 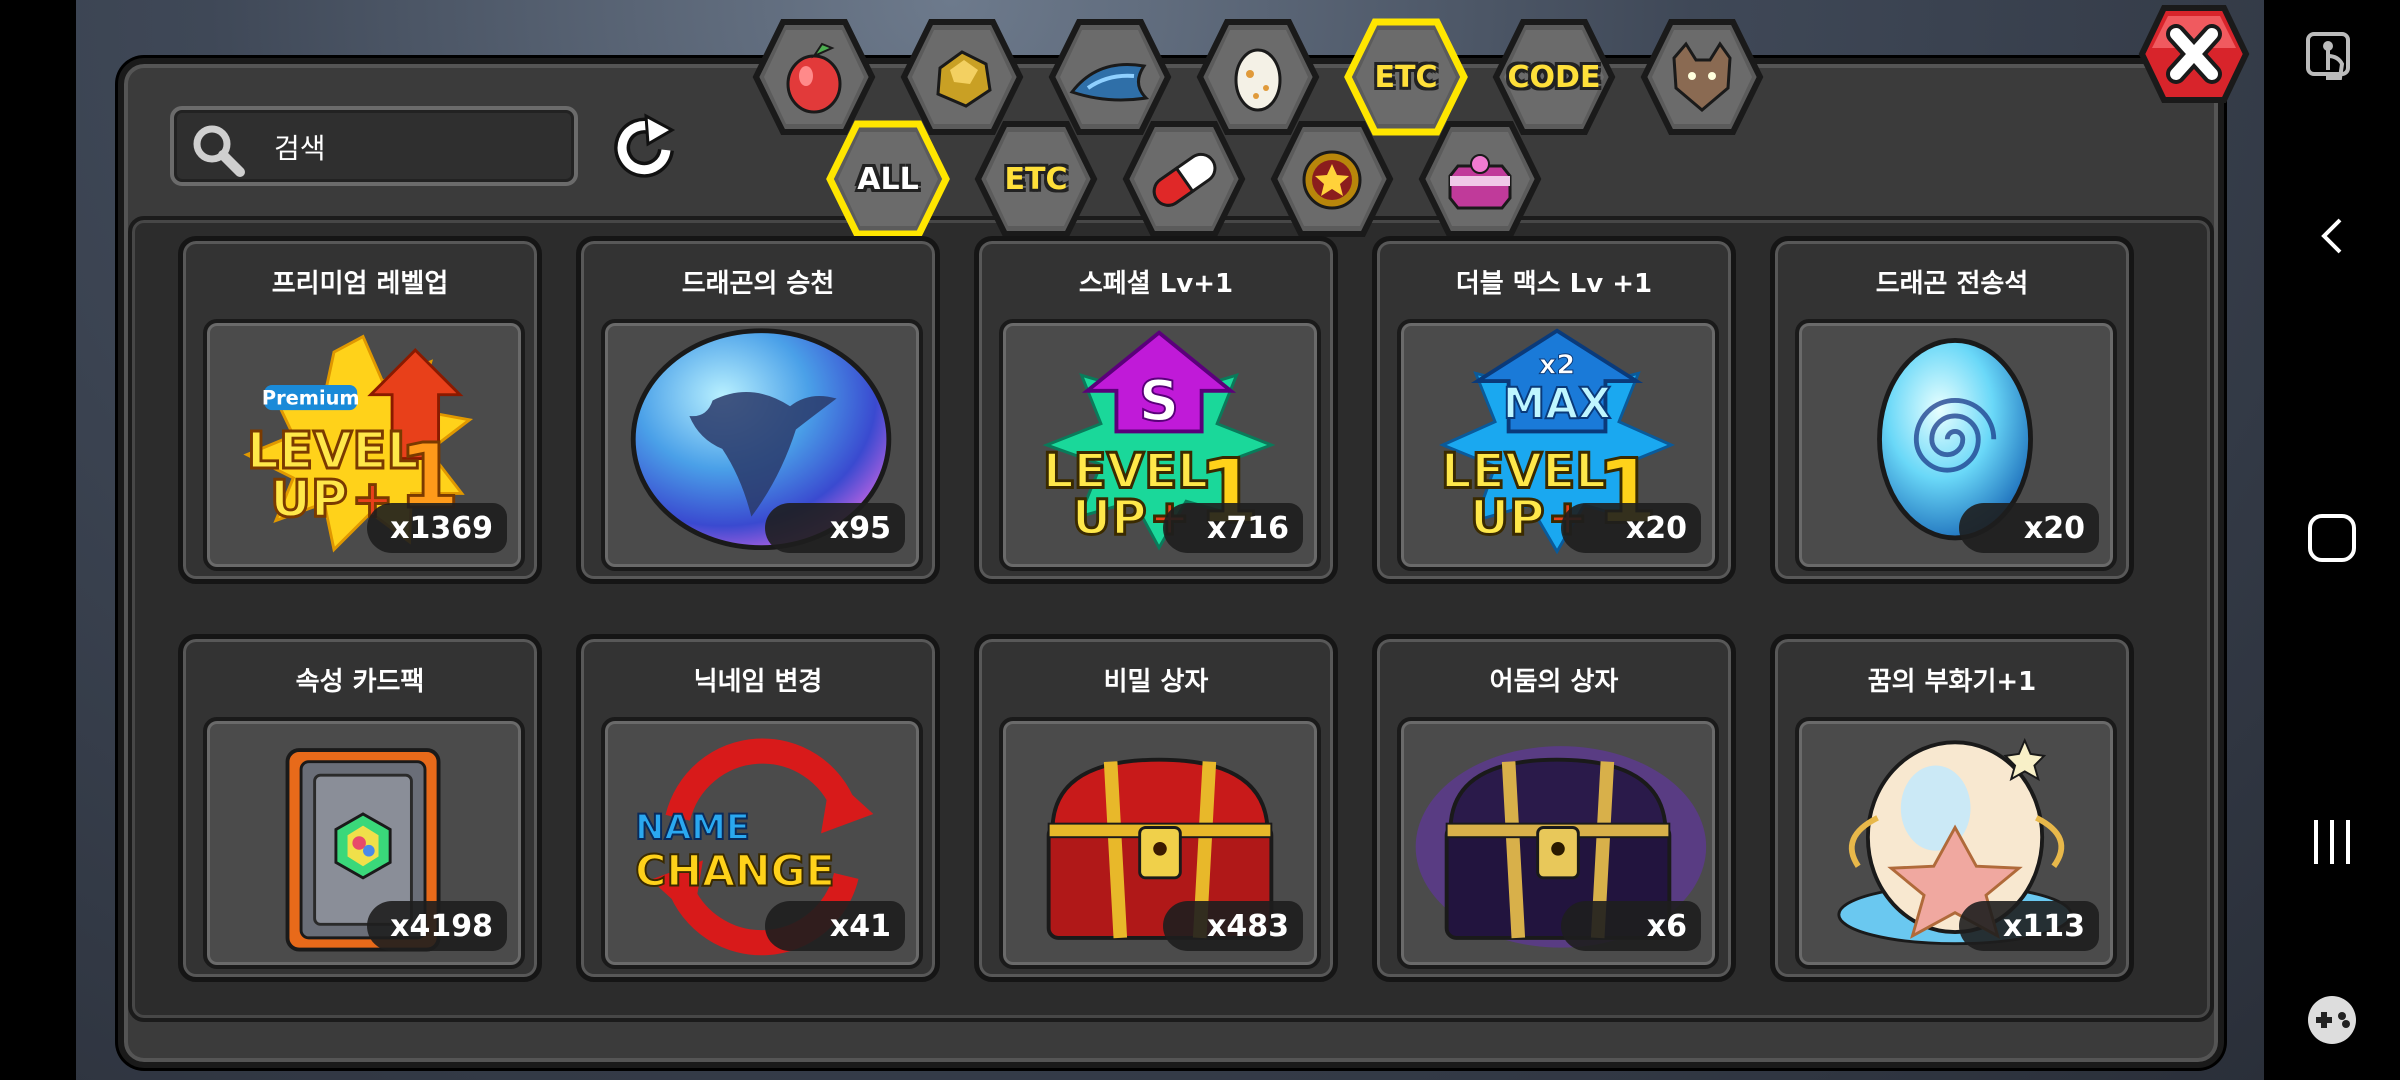 I want to click on tab-wolf, so click(x=1702, y=77).